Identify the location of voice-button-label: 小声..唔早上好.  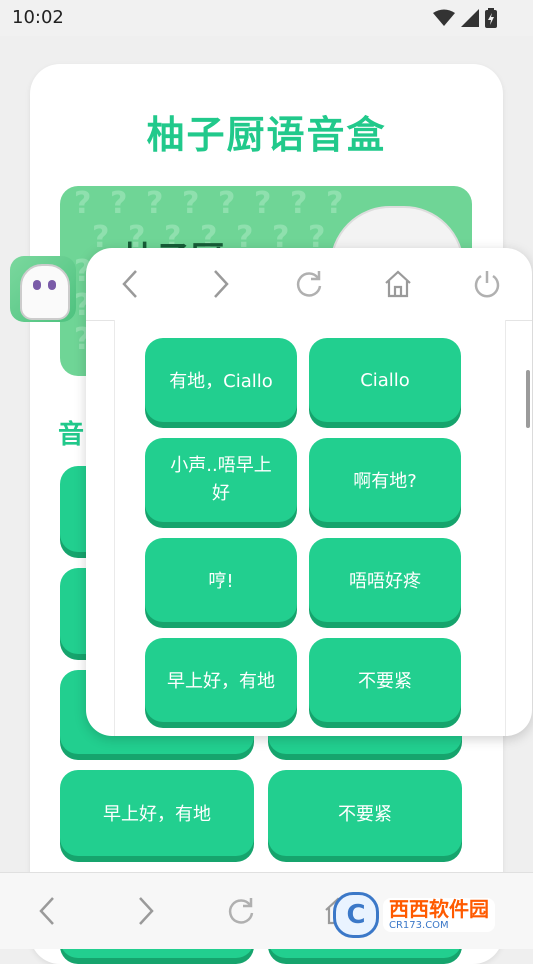
(221, 479).